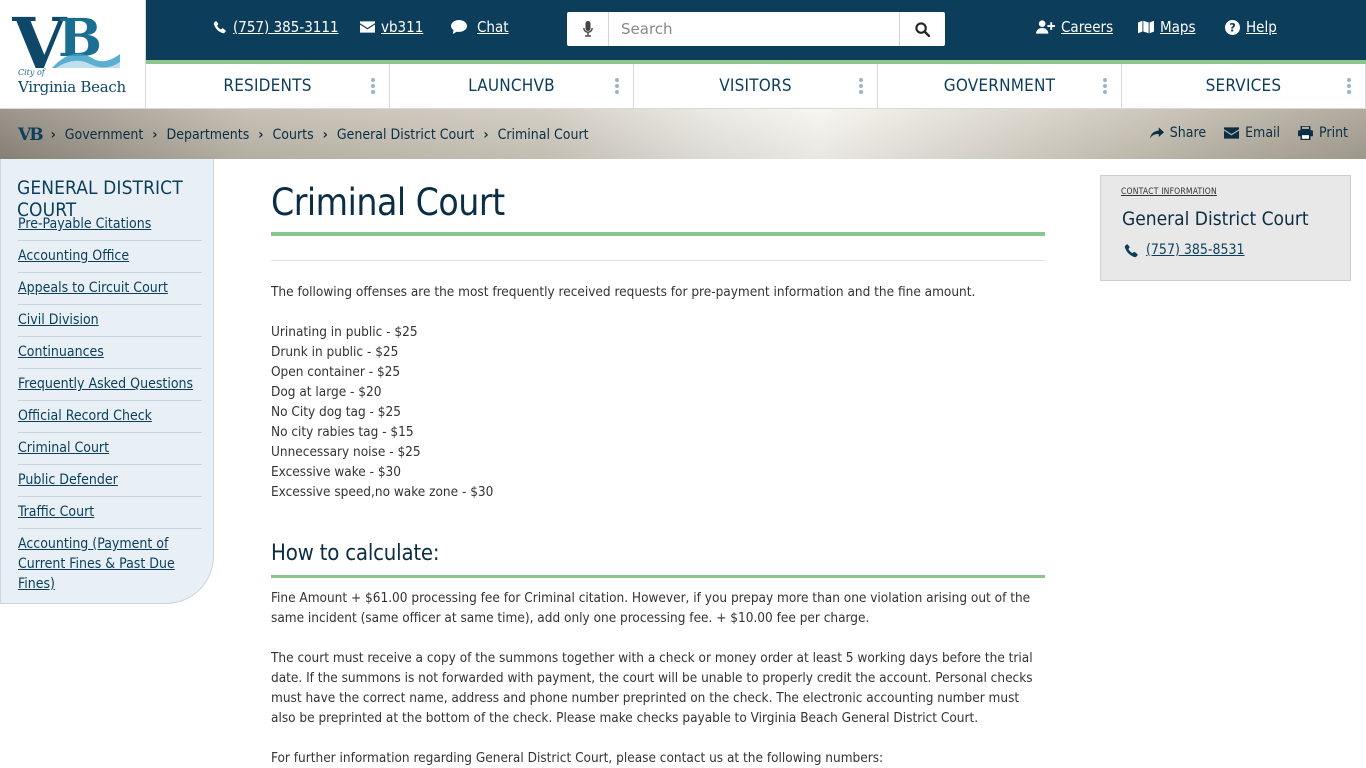  What do you see at coordinates (402, 27) in the screenshot?
I see `email-link-label: vb311` at bounding box center [402, 27].